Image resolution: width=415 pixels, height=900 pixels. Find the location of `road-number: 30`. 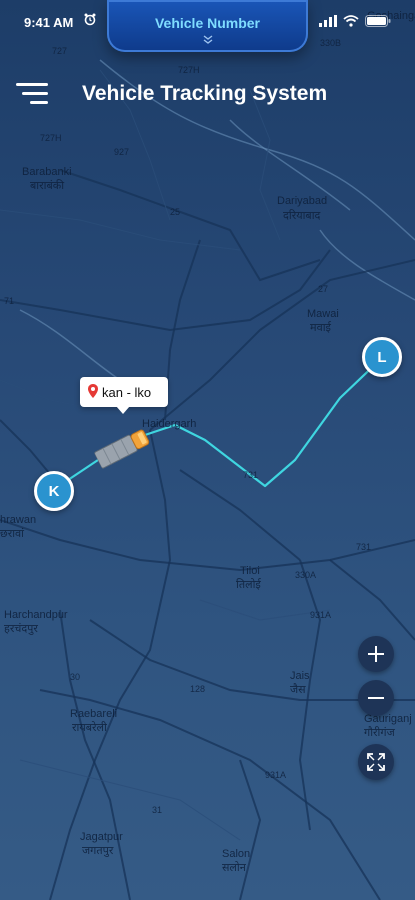

road-number: 30 is located at coordinates (75, 677).